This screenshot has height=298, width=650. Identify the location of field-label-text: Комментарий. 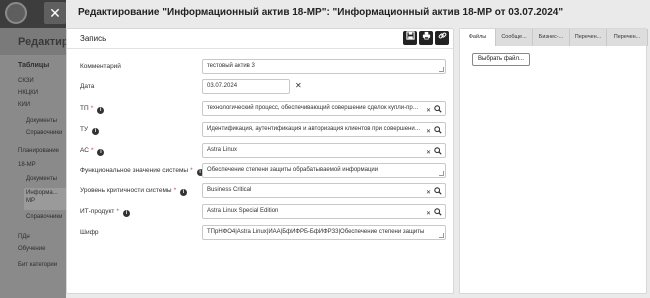
(100, 66).